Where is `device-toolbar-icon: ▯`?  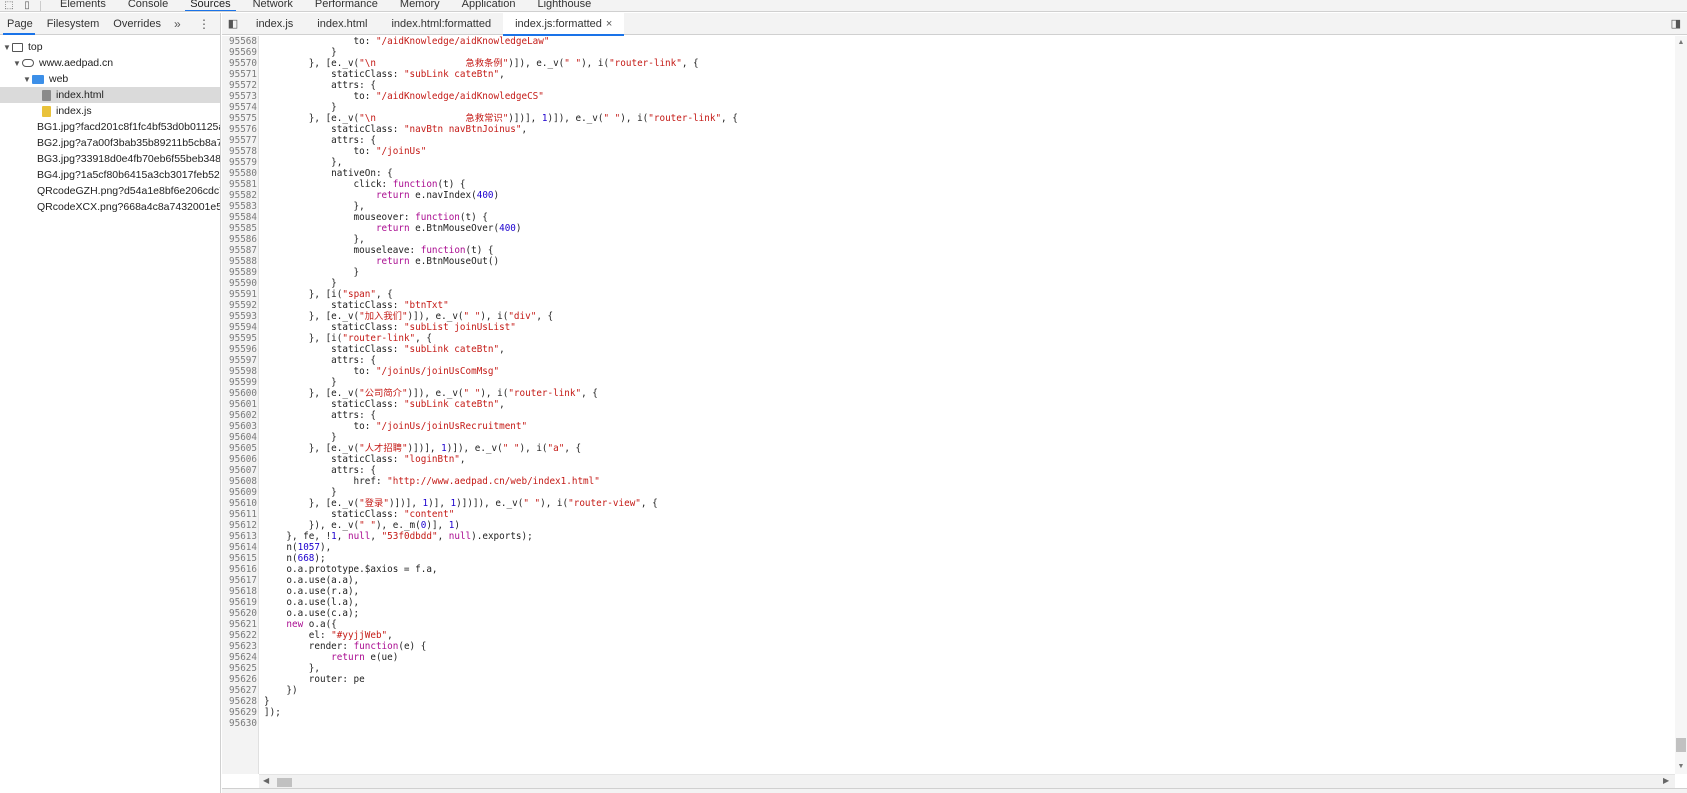
device-toolbar-icon: ▯ is located at coordinates (27, 5).